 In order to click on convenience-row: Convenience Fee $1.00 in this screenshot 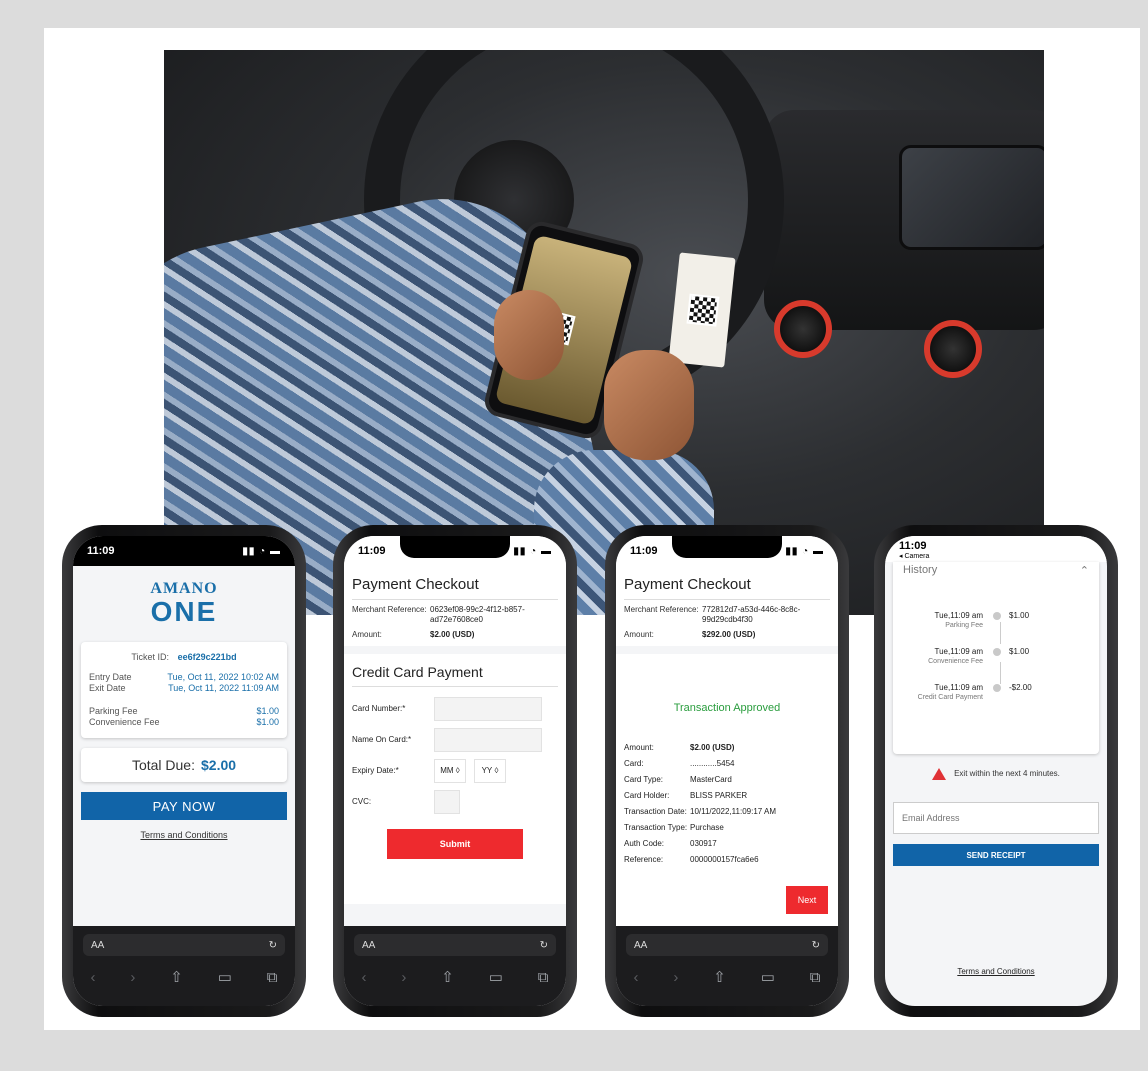, I will do `click(184, 722)`.